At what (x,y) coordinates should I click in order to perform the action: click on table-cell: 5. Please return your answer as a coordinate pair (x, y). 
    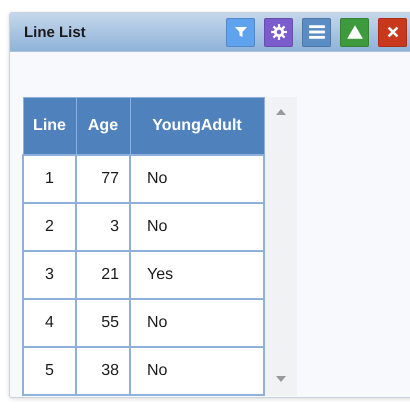
    Looking at the image, I should click on (49, 371).